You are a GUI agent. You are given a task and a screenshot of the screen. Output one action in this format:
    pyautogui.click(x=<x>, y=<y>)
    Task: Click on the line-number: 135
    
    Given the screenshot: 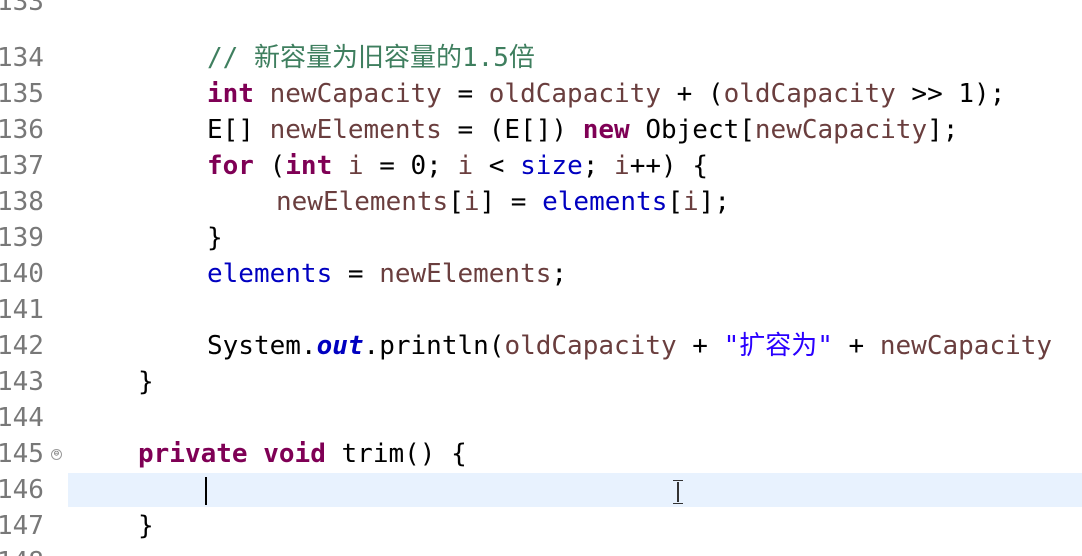 What is the action you would take?
    pyautogui.click(x=22, y=94)
    